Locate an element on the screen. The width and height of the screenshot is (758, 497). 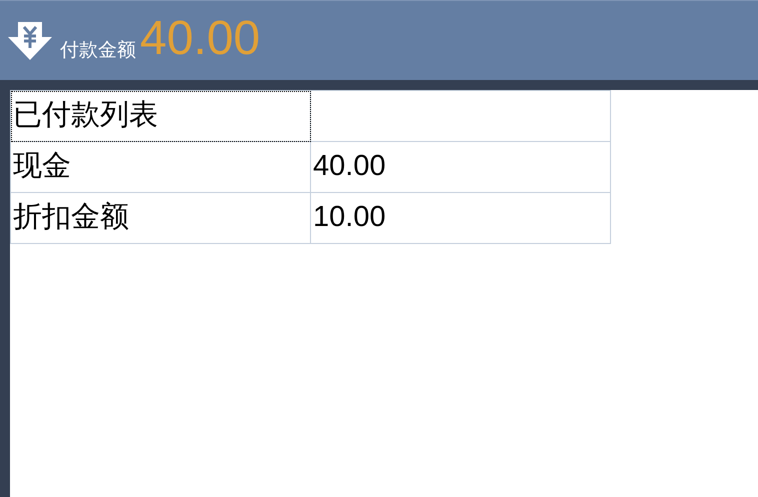
table-header-cell: 已付款列表 is located at coordinates (160, 116).